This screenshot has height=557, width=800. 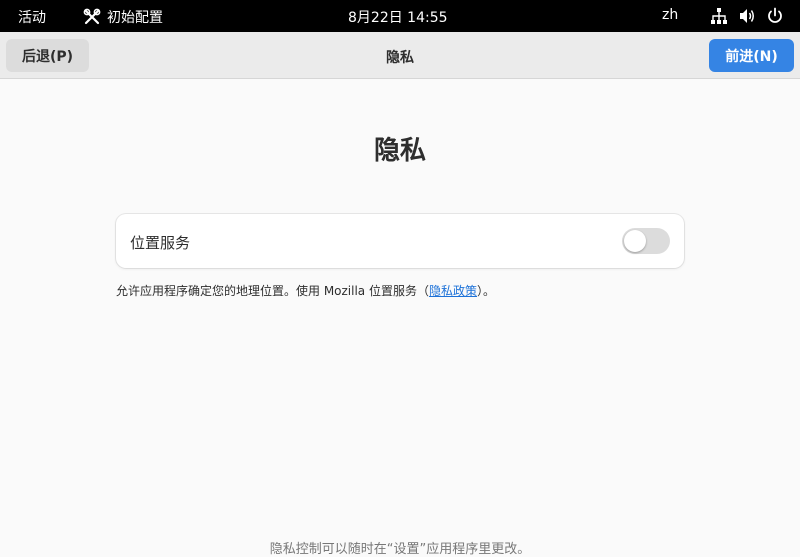 I want to click on footer-note: 隐私控制可以随时在“设置”应用程序里更改。, so click(x=400, y=549).